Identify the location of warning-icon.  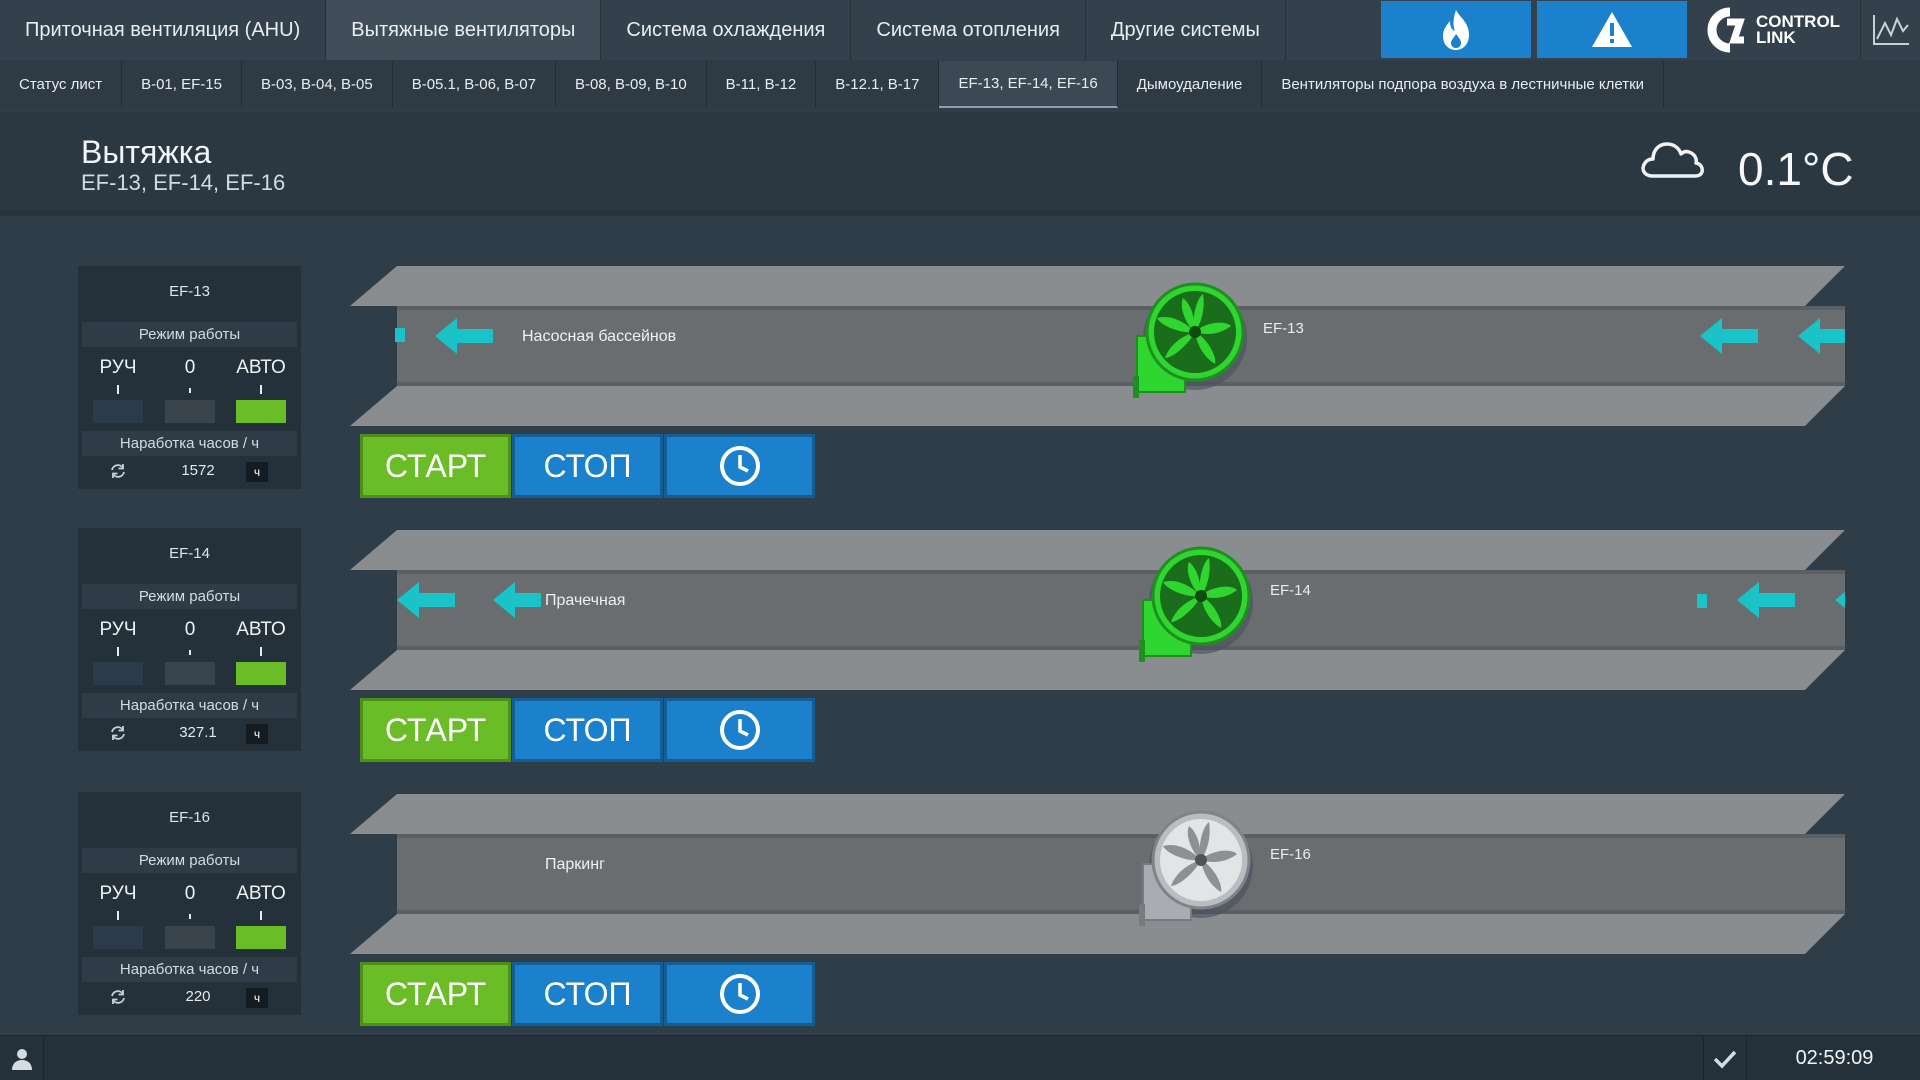
(1612, 29).